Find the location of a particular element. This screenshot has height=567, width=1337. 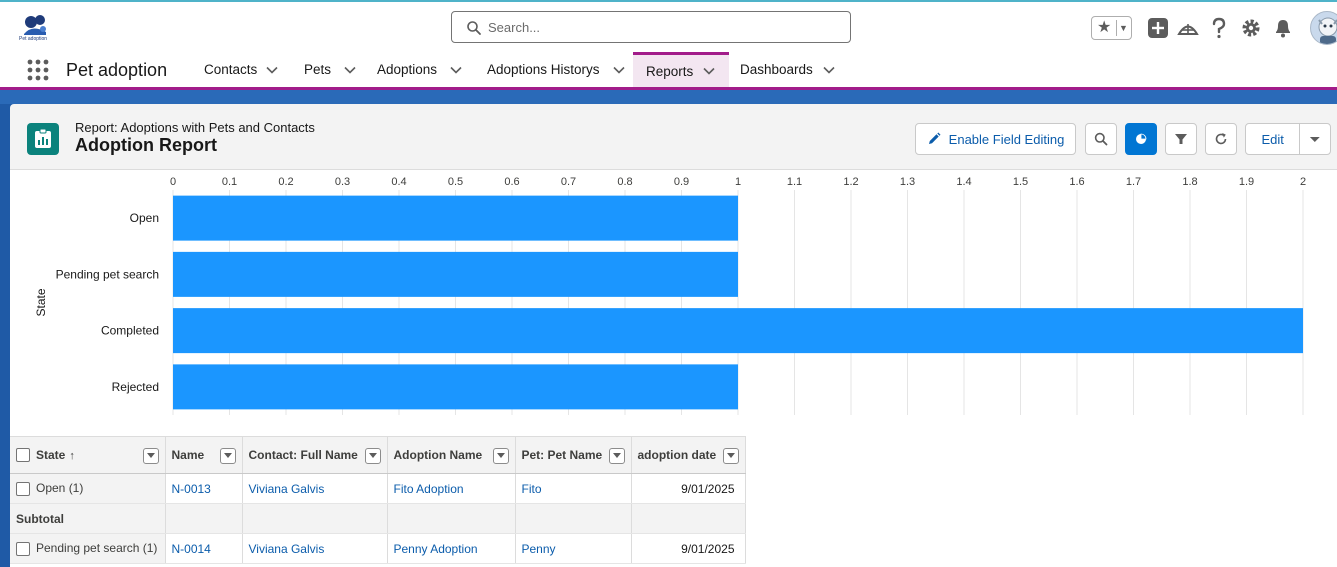

filter-icon is located at coordinates (1181, 139).